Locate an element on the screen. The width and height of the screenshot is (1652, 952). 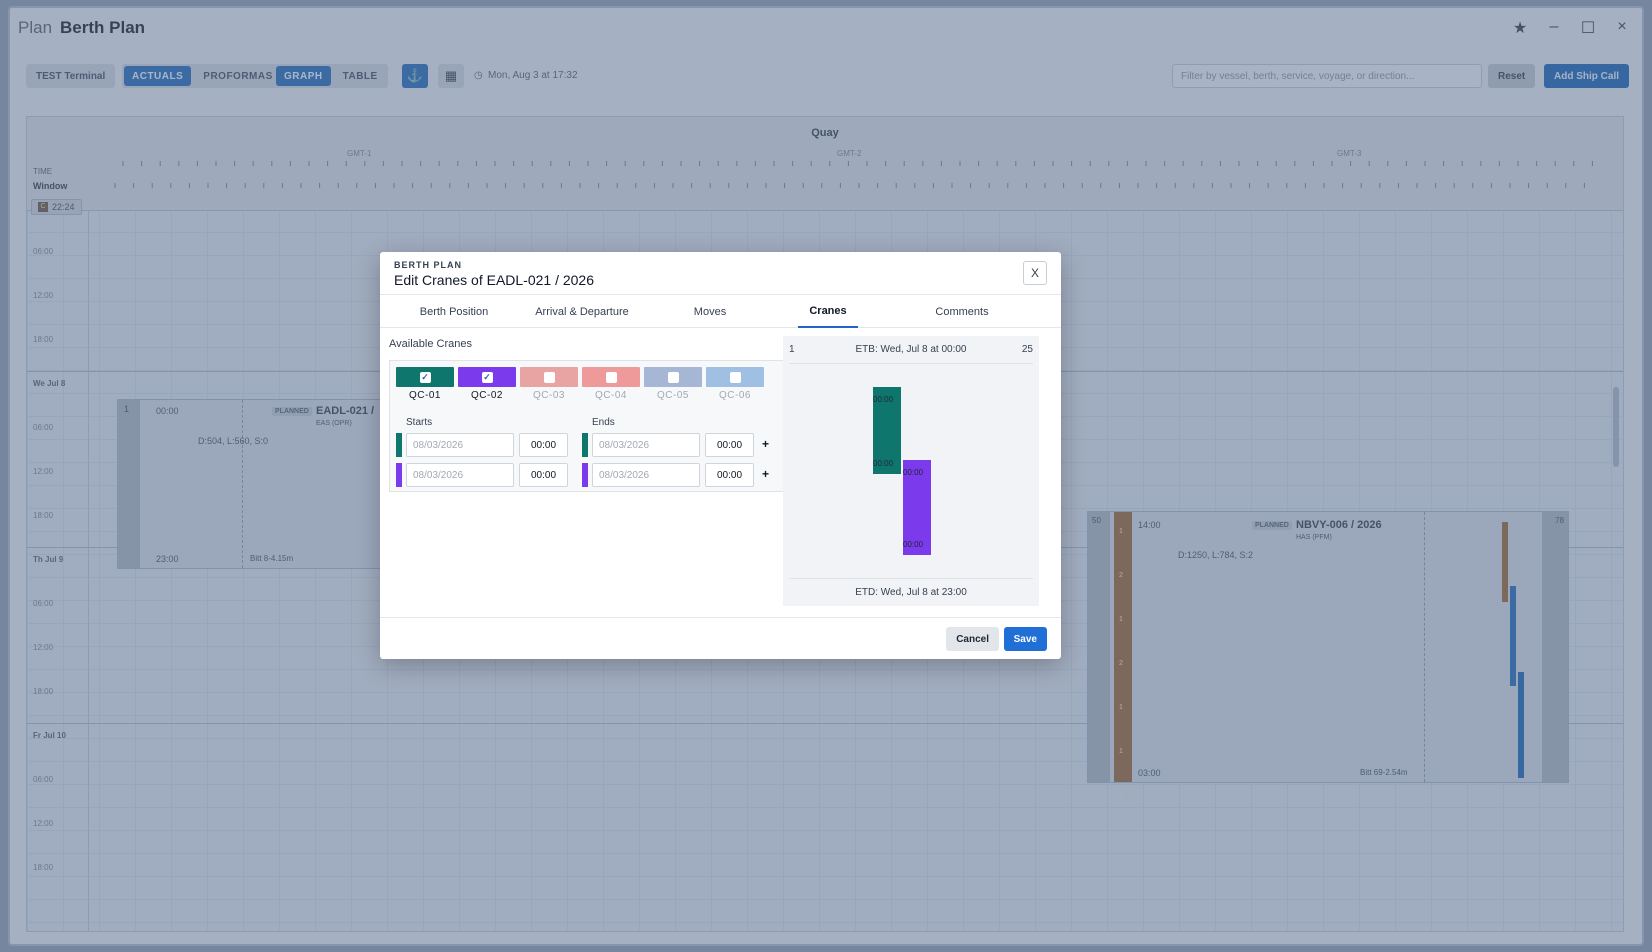
dialog-supertitle: BERTH PLAN is located at coordinates (428, 265).